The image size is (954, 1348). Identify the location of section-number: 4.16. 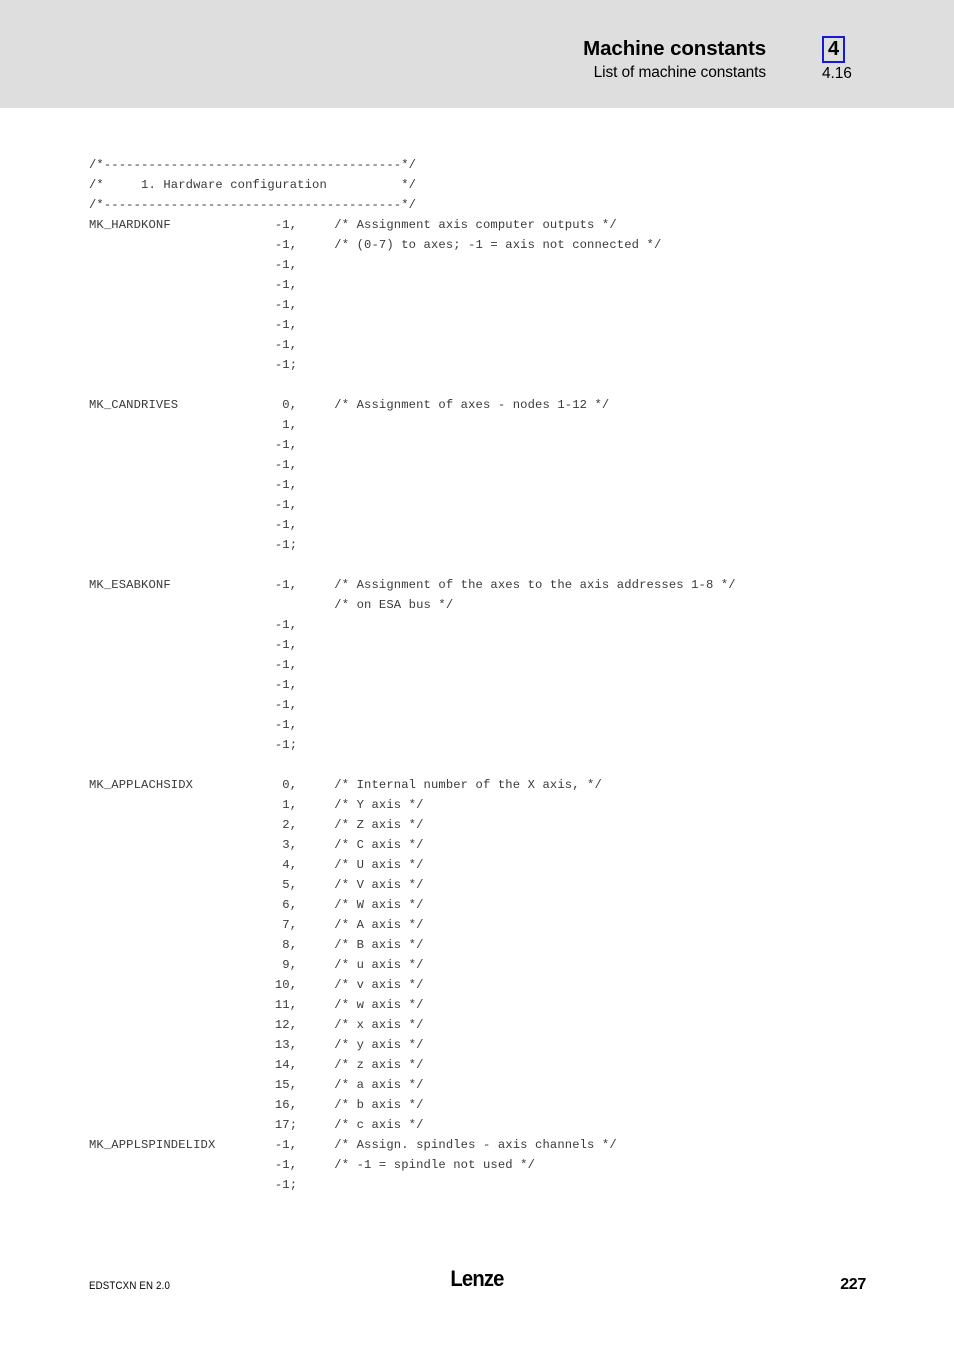
(837, 73).